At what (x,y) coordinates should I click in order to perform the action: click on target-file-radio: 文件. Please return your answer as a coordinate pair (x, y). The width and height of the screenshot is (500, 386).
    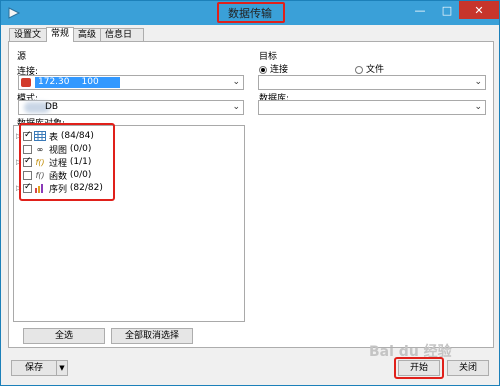
    Looking at the image, I should click on (369, 68).